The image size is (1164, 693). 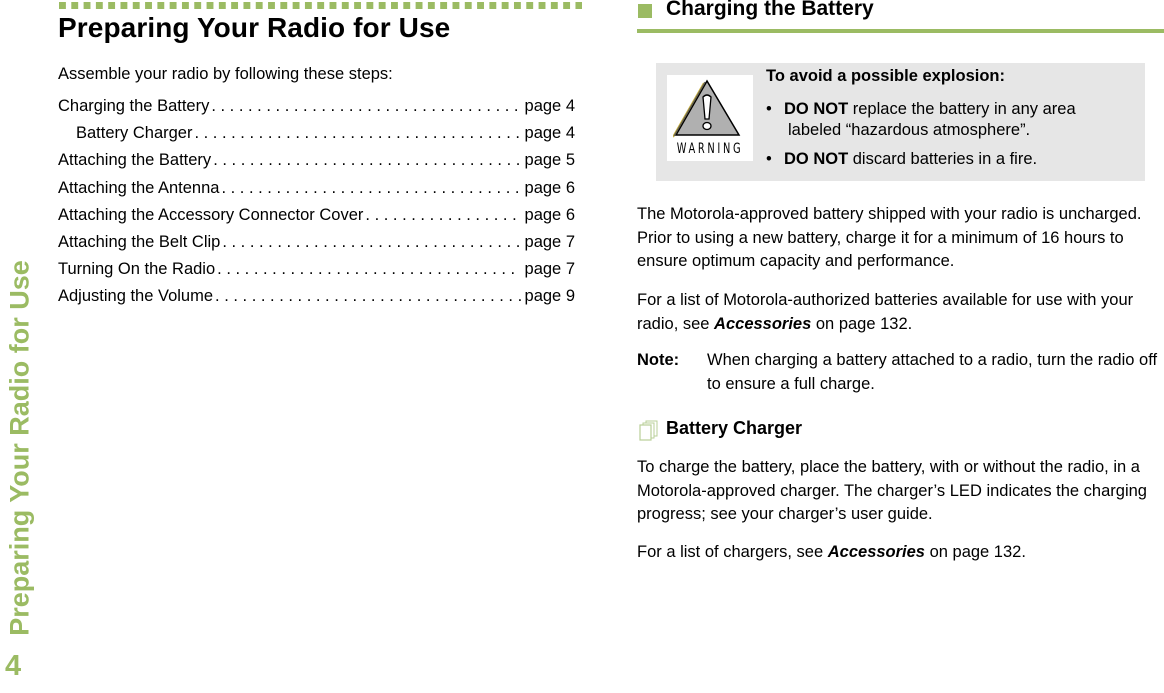 What do you see at coordinates (658, 360) in the screenshot?
I see `note-label: Note:` at bounding box center [658, 360].